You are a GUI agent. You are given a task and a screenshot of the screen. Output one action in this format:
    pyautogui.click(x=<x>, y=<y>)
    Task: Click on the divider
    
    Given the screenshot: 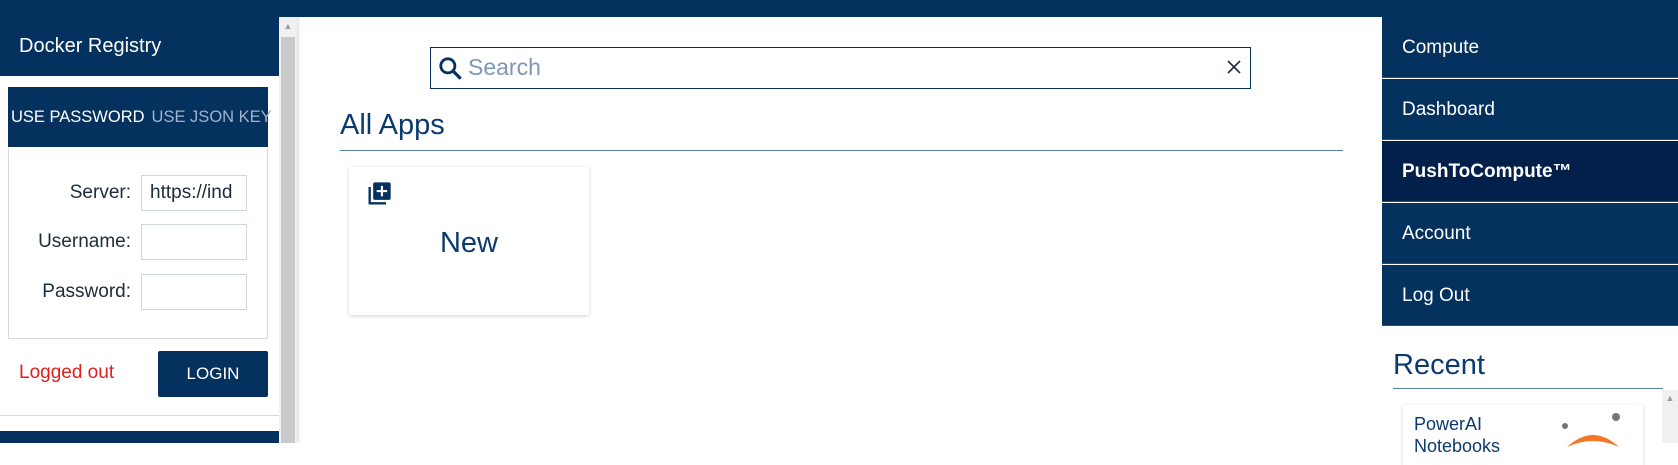 What is the action you would take?
    pyautogui.click(x=139, y=415)
    